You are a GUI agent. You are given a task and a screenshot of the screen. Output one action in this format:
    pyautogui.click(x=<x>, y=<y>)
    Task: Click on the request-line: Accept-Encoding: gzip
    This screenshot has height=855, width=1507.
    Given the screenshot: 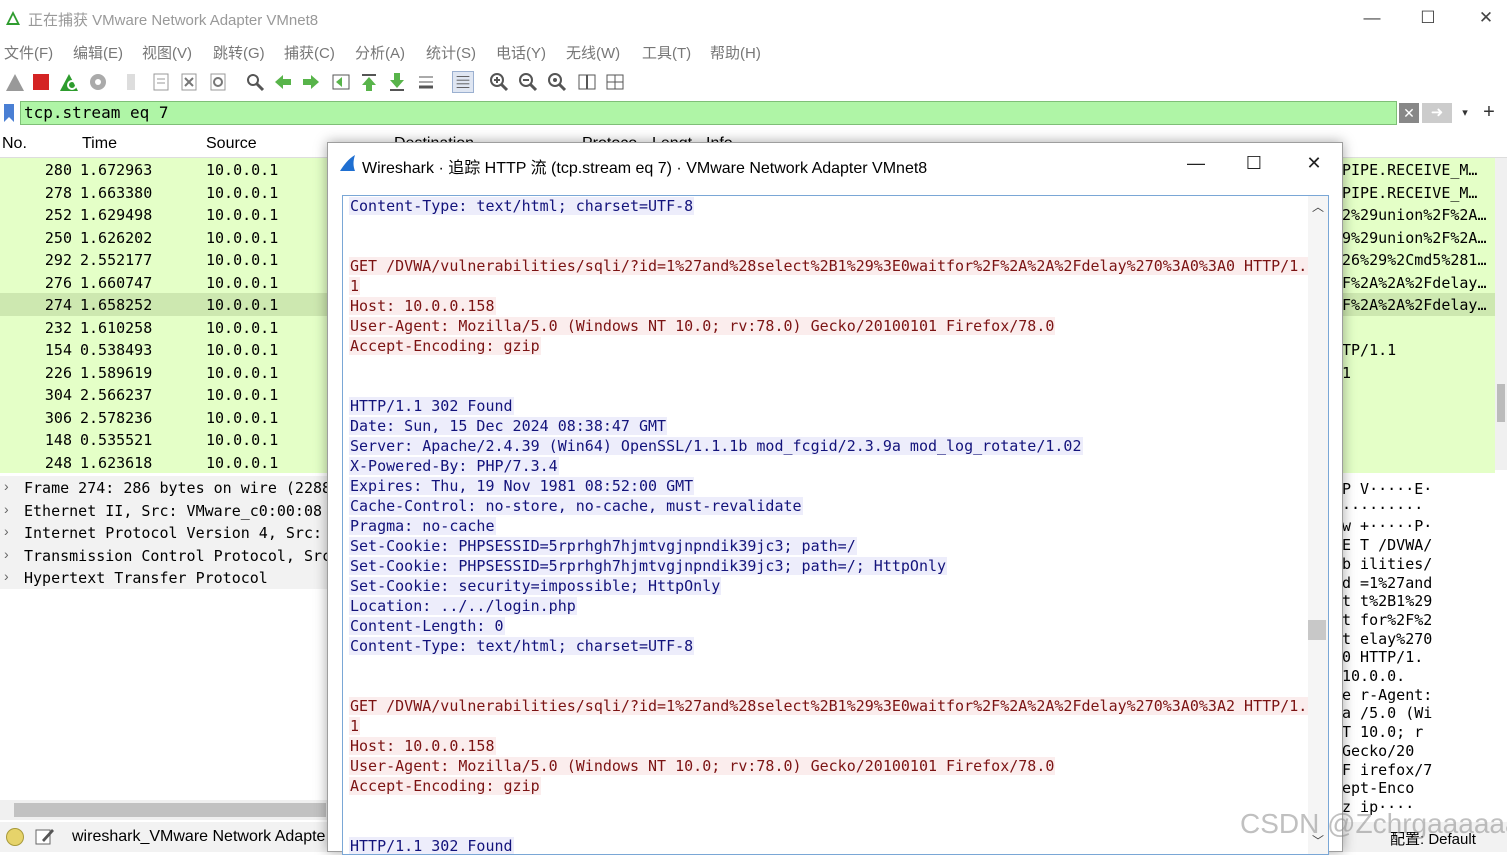 What is the action you would take?
    pyautogui.click(x=445, y=346)
    